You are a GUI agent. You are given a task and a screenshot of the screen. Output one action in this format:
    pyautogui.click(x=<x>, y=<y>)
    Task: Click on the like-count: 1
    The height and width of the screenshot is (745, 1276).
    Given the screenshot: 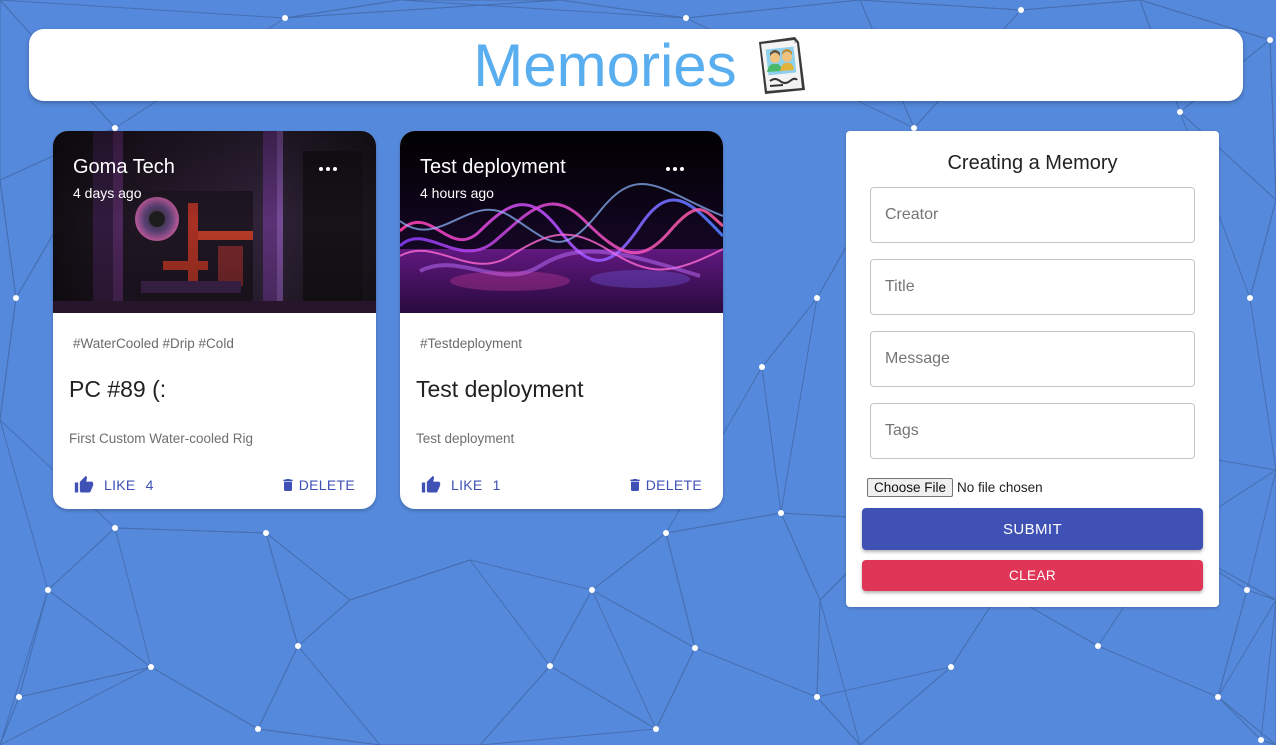 What is the action you would take?
    pyautogui.click(x=496, y=485)
    